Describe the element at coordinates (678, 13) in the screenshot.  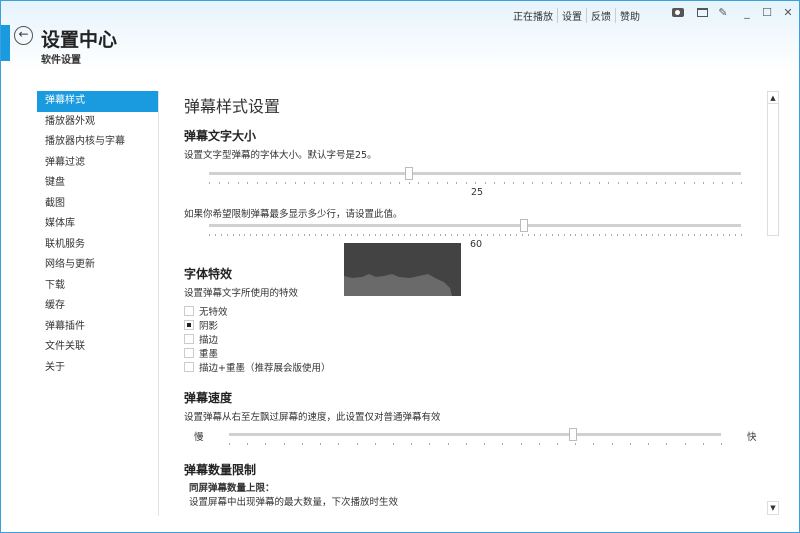
I see `camera-icon` at that location.